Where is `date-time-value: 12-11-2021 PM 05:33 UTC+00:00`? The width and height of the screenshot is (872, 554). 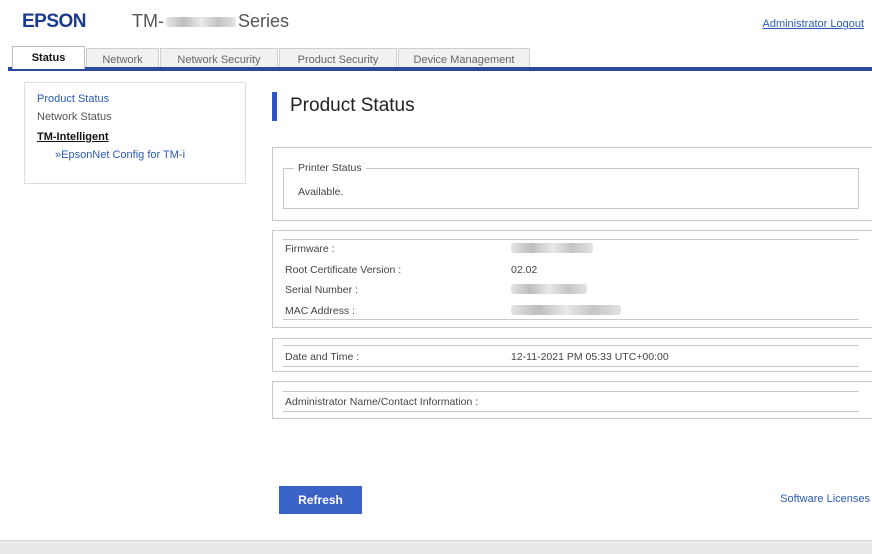 date-time-value: 12-11-2021 PM 05:33 UTC+00:00 is located at coordinates (590, 357).